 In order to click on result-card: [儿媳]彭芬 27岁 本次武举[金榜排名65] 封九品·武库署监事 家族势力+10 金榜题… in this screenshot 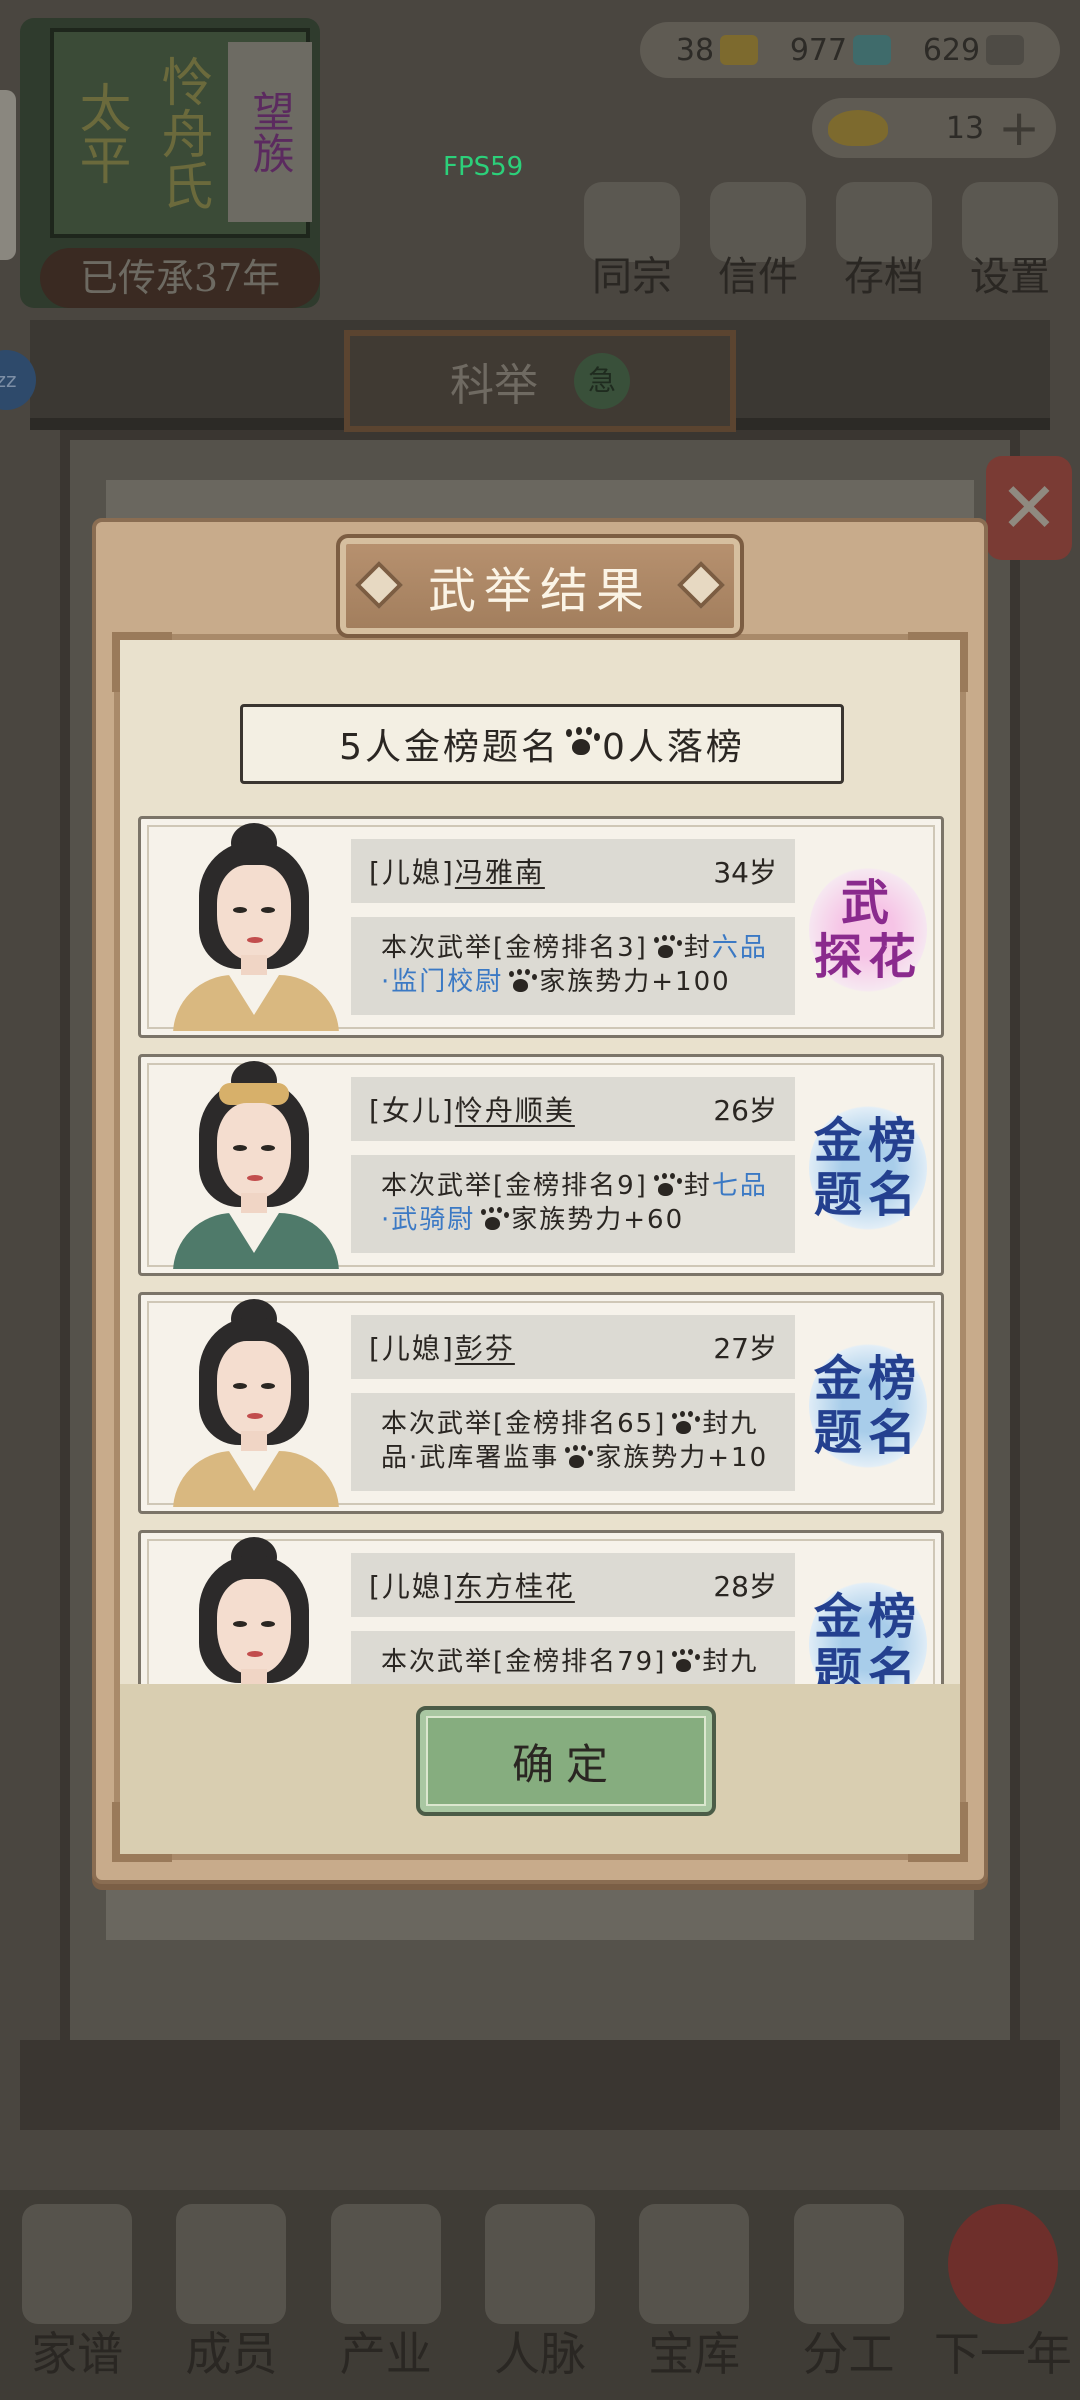, I will do `click(541, 1403)`.